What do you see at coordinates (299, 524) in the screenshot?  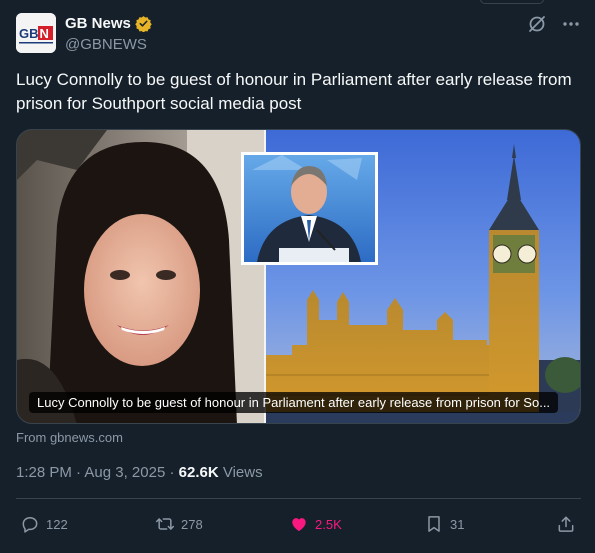 I see `like-icon` at bounding box center [299, 524].